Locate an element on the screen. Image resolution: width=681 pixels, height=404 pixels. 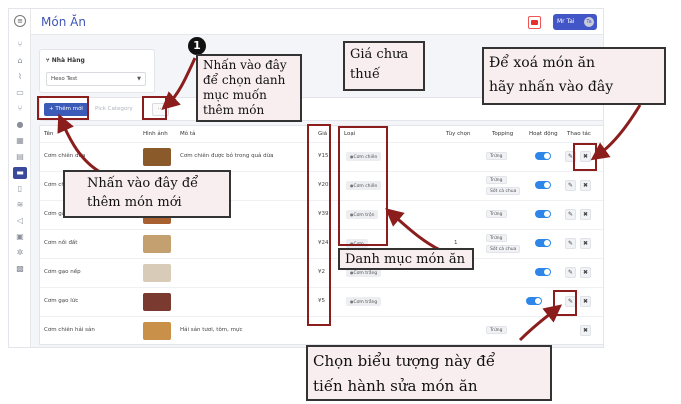
column-header: Tên is located at coordinates (48, 134).